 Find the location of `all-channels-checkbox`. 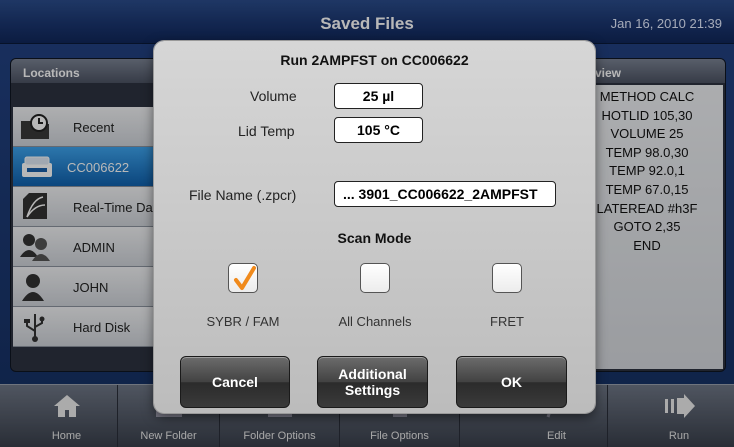

all-channels-checkbox is located at coordinates (375, 278).